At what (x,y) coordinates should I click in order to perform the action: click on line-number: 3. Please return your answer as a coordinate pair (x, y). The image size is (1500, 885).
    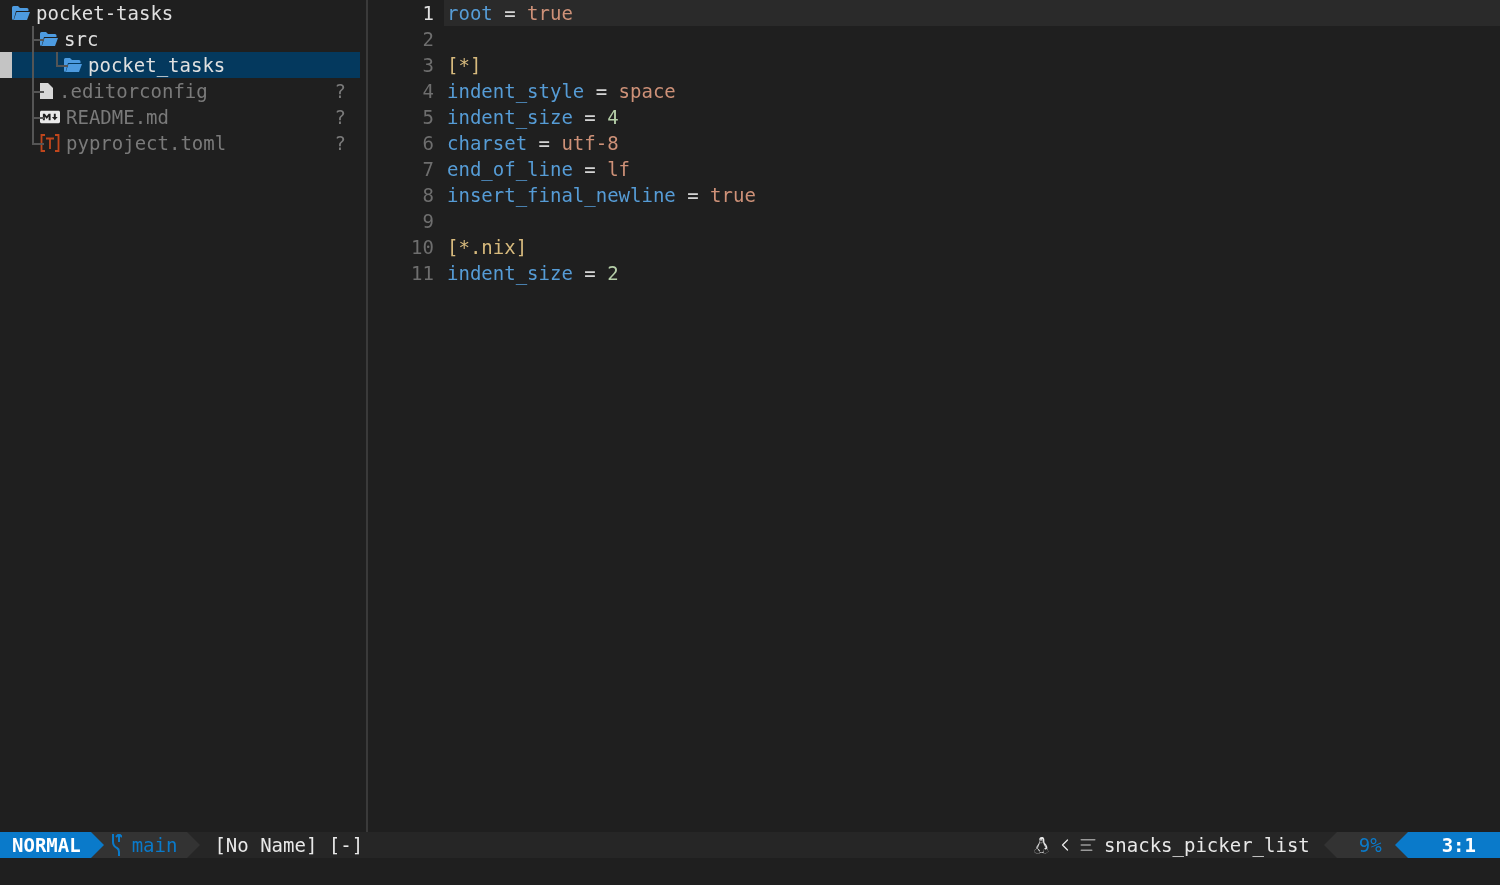
    Looking at the image, I should click on (427, 65).